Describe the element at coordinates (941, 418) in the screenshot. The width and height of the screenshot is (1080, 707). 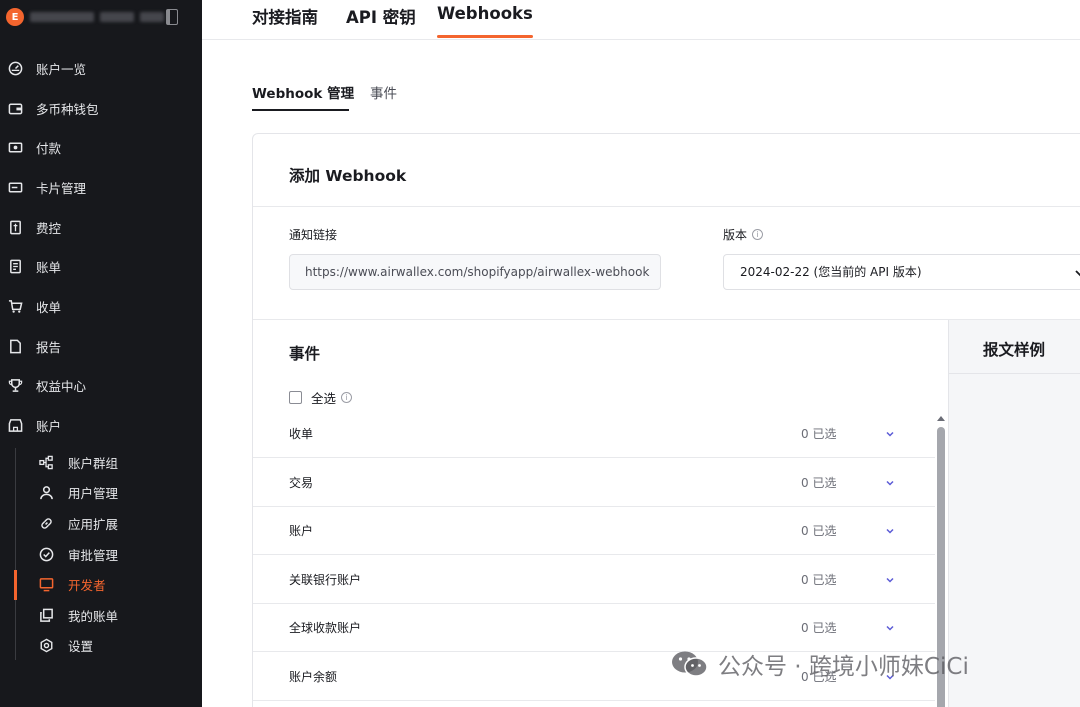
I see `scroll-up-arrow-icon` at that location.